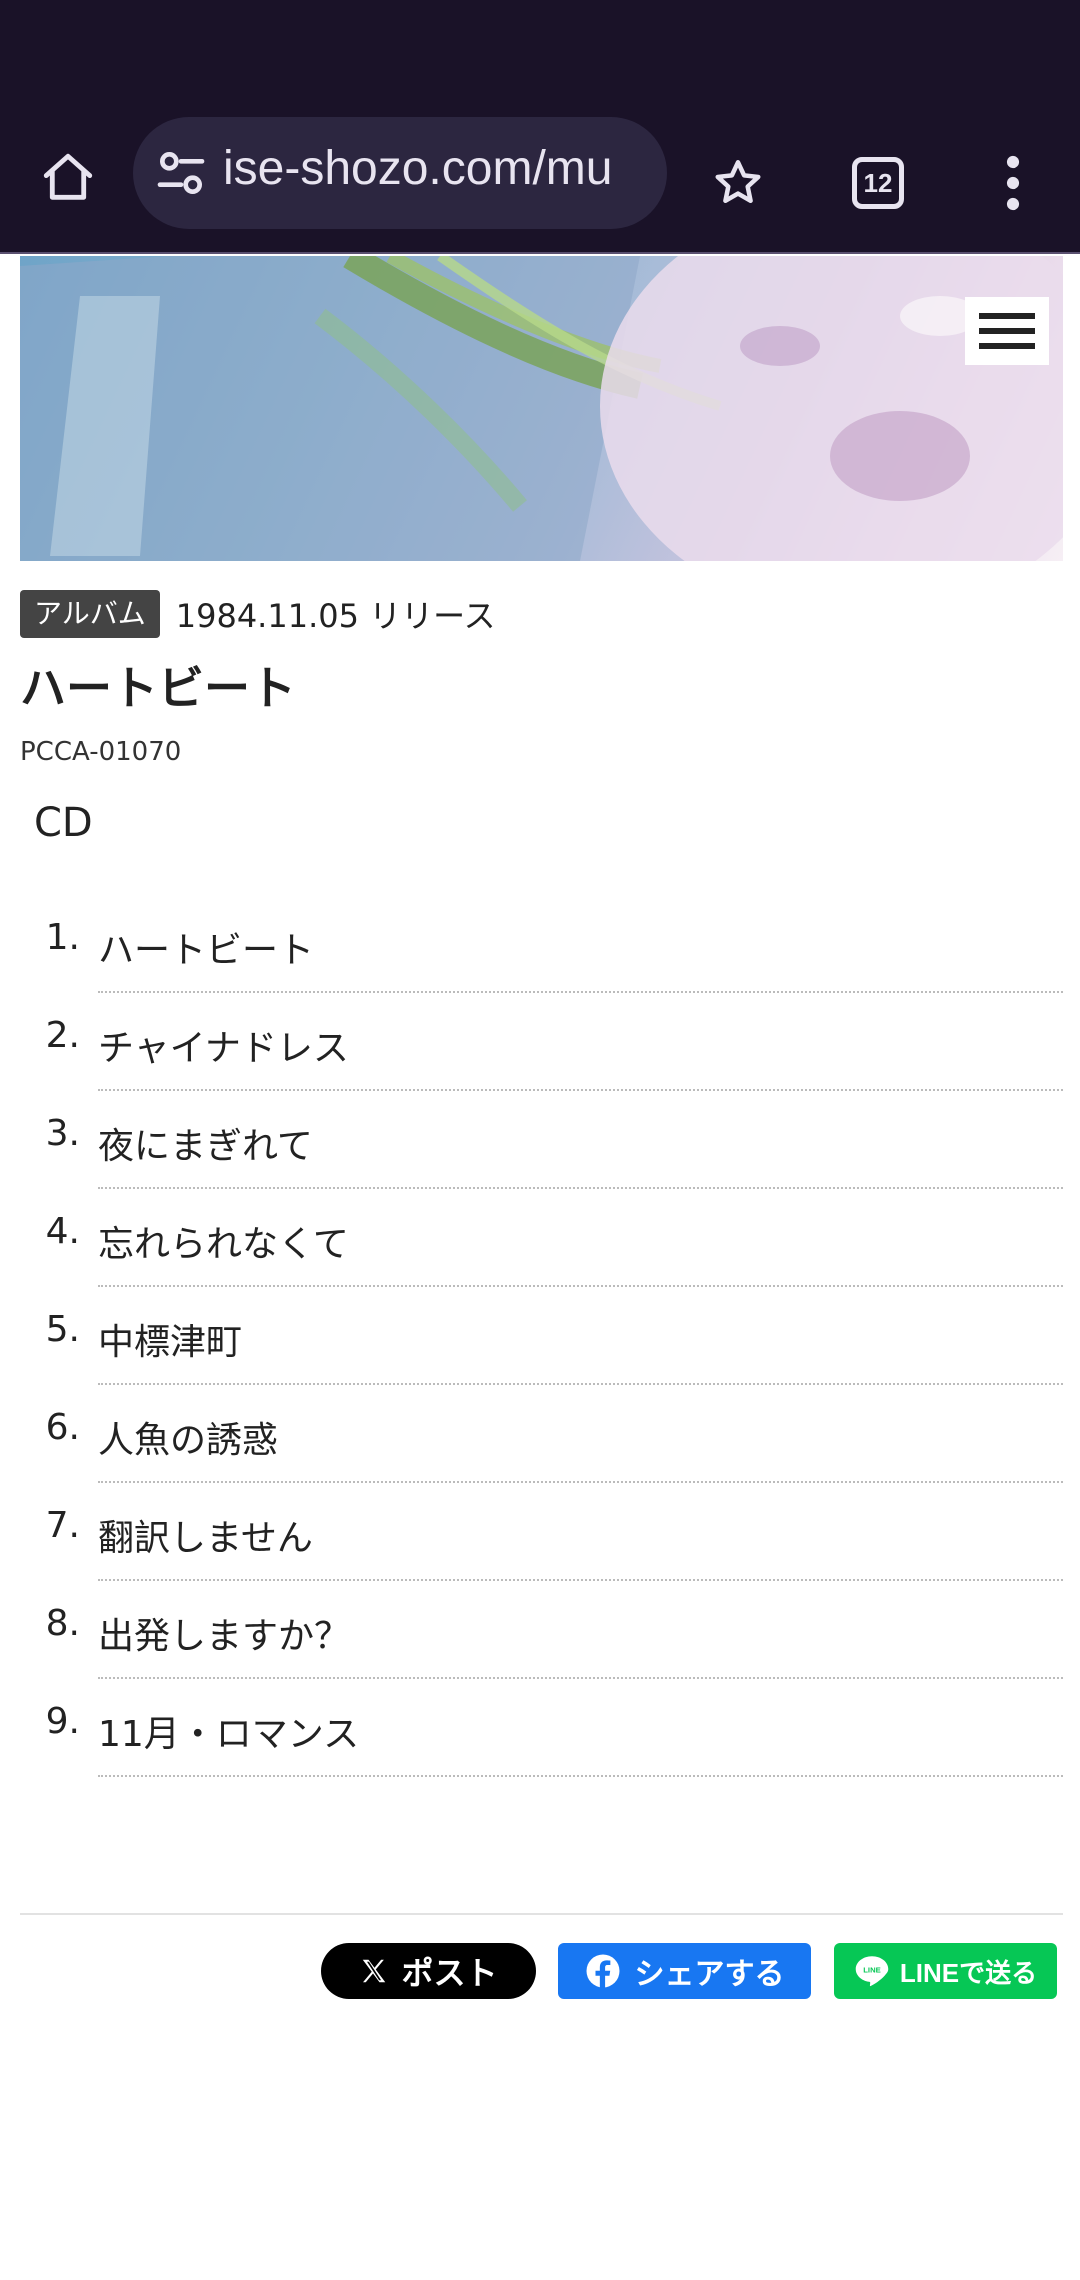 The height and width of the screenshot is (2280, 1080). I want to click on home-icon, so click(68, 176).